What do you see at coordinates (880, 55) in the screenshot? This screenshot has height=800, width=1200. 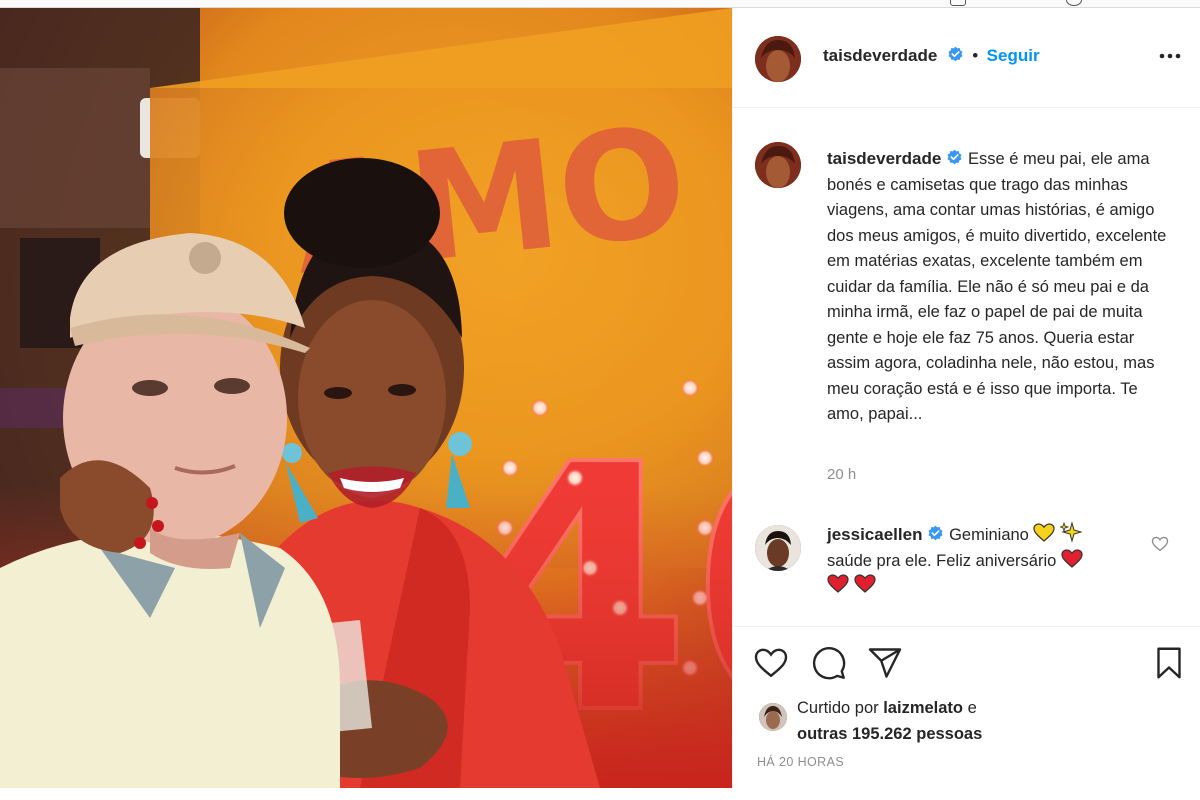 I see `author-username: taisdeverdade` at bounding box center [880, 55].